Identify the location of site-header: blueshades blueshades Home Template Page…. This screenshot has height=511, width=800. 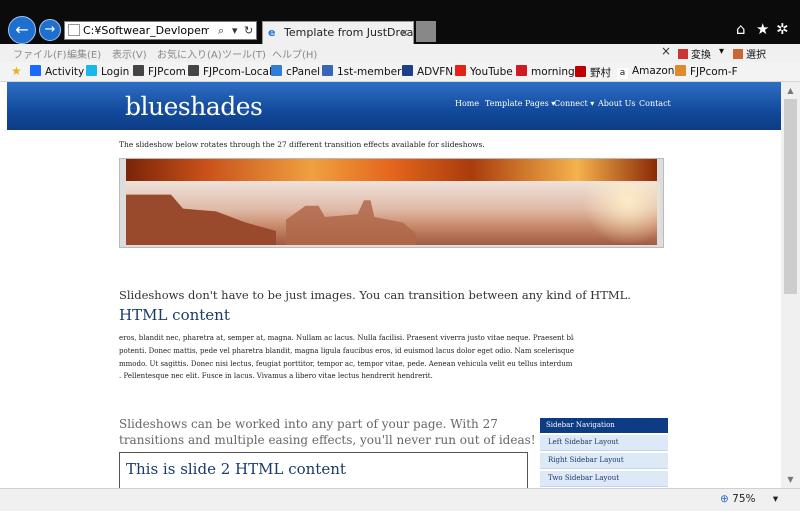
(394, 106).